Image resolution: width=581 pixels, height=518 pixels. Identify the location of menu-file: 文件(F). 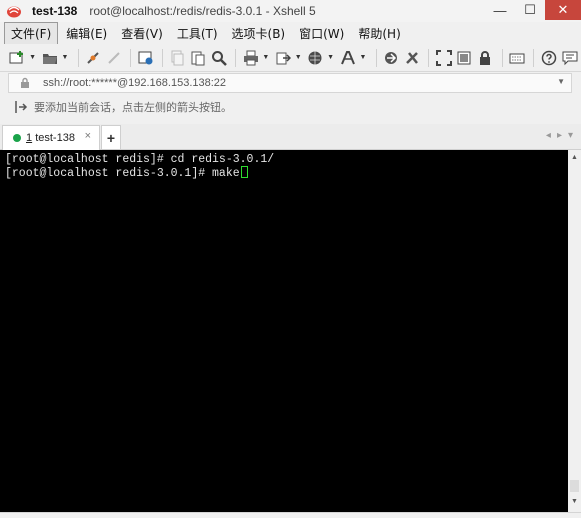
(31, 33).